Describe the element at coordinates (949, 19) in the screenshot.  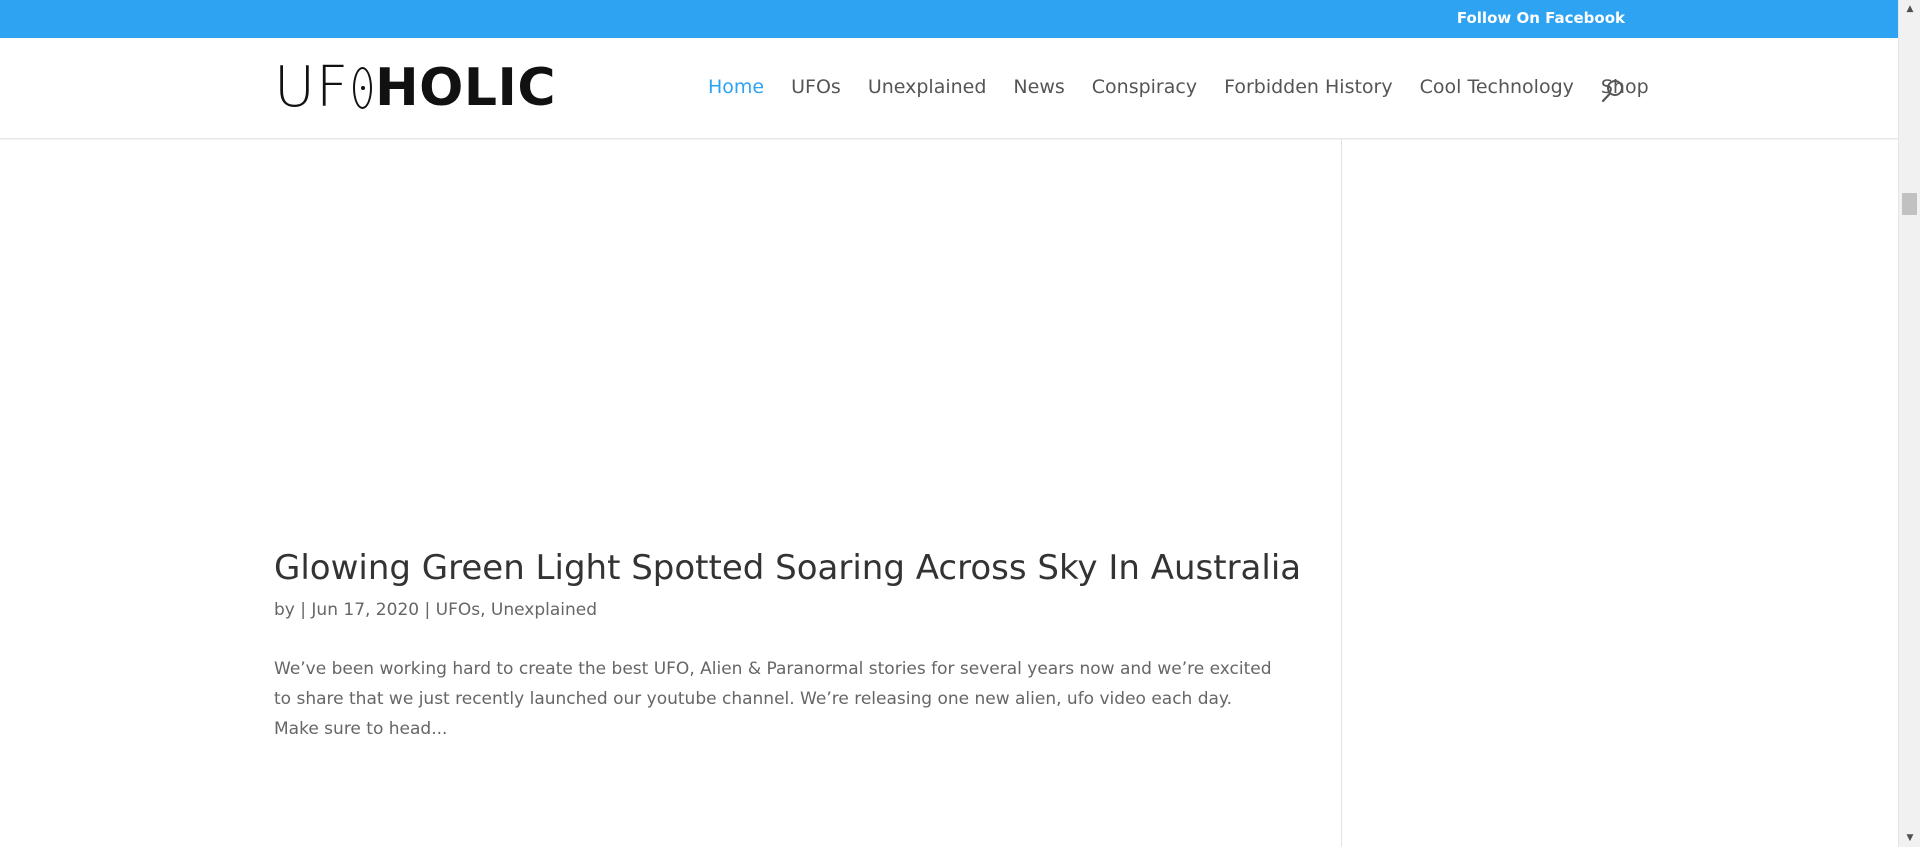
I see `top-bar: Follow On Facebook` at that location.